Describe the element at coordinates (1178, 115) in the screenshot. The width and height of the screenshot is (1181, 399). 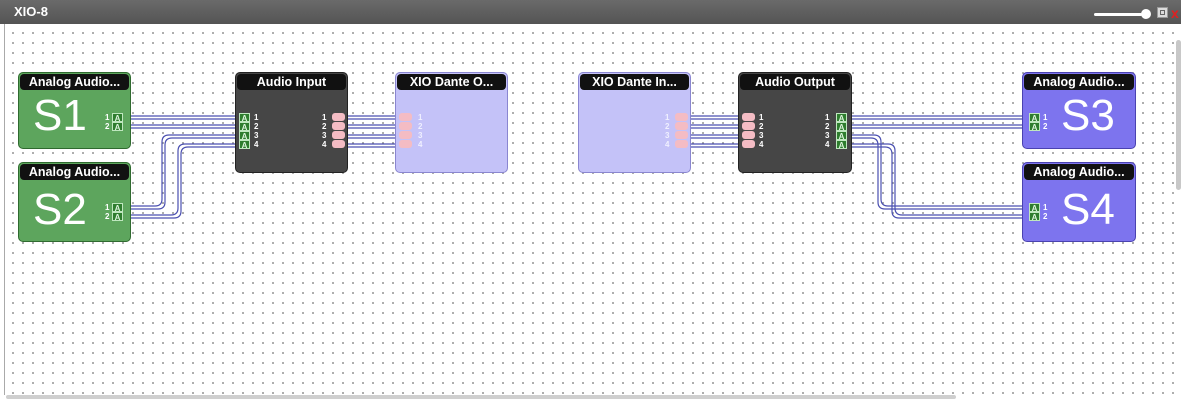
I see `vertical-scrollbar` at that location.